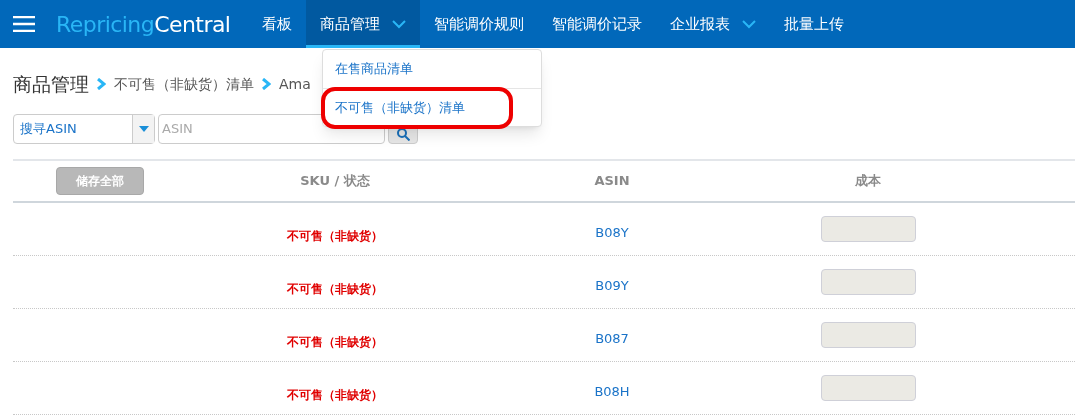 The width and height of the screenshot is (1075, 416). Describe the element at coordinates (143, 128) in the screenshot. I see `caret-down-icon` at that location.